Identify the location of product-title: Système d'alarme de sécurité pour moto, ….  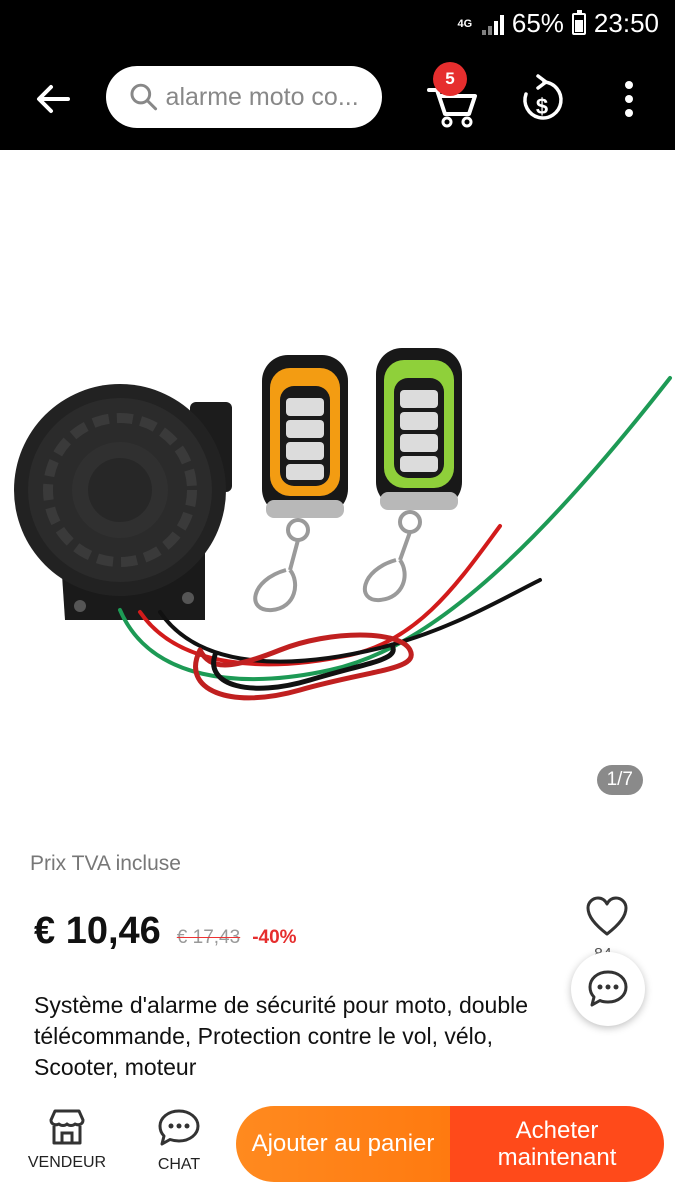
(281, 1036).